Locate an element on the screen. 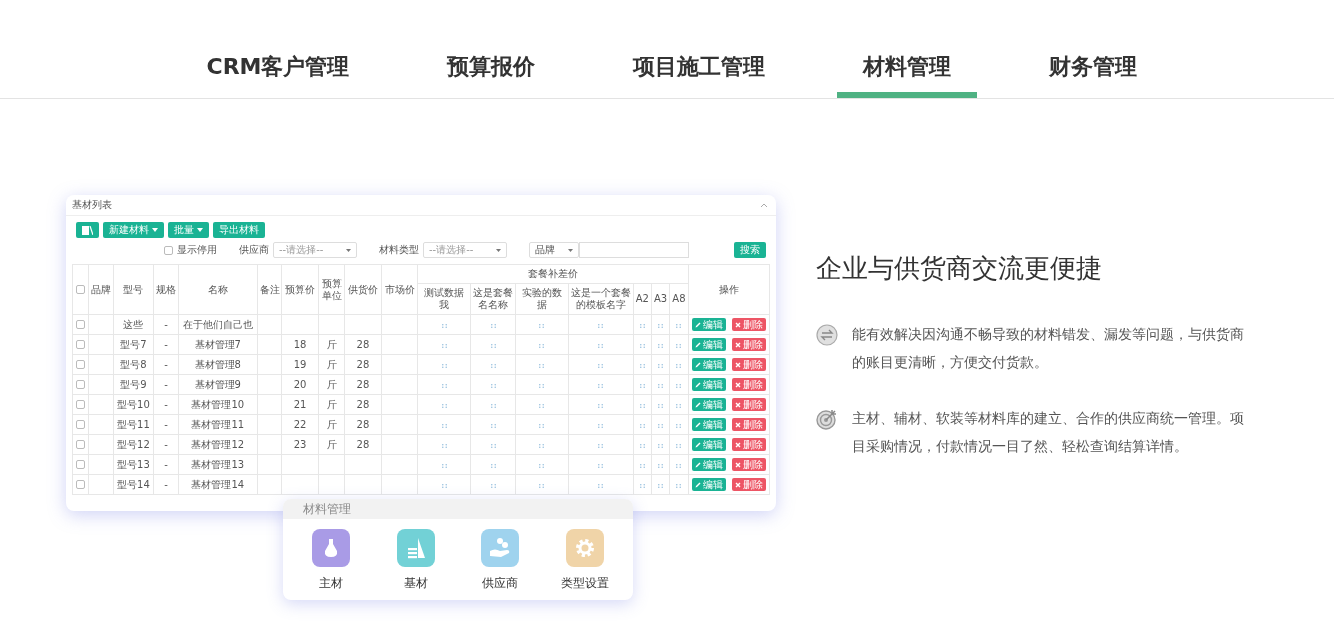 The width and height of the screenshot is (1334, 634). chevron-up-icon is located at coordinates (764, 205).